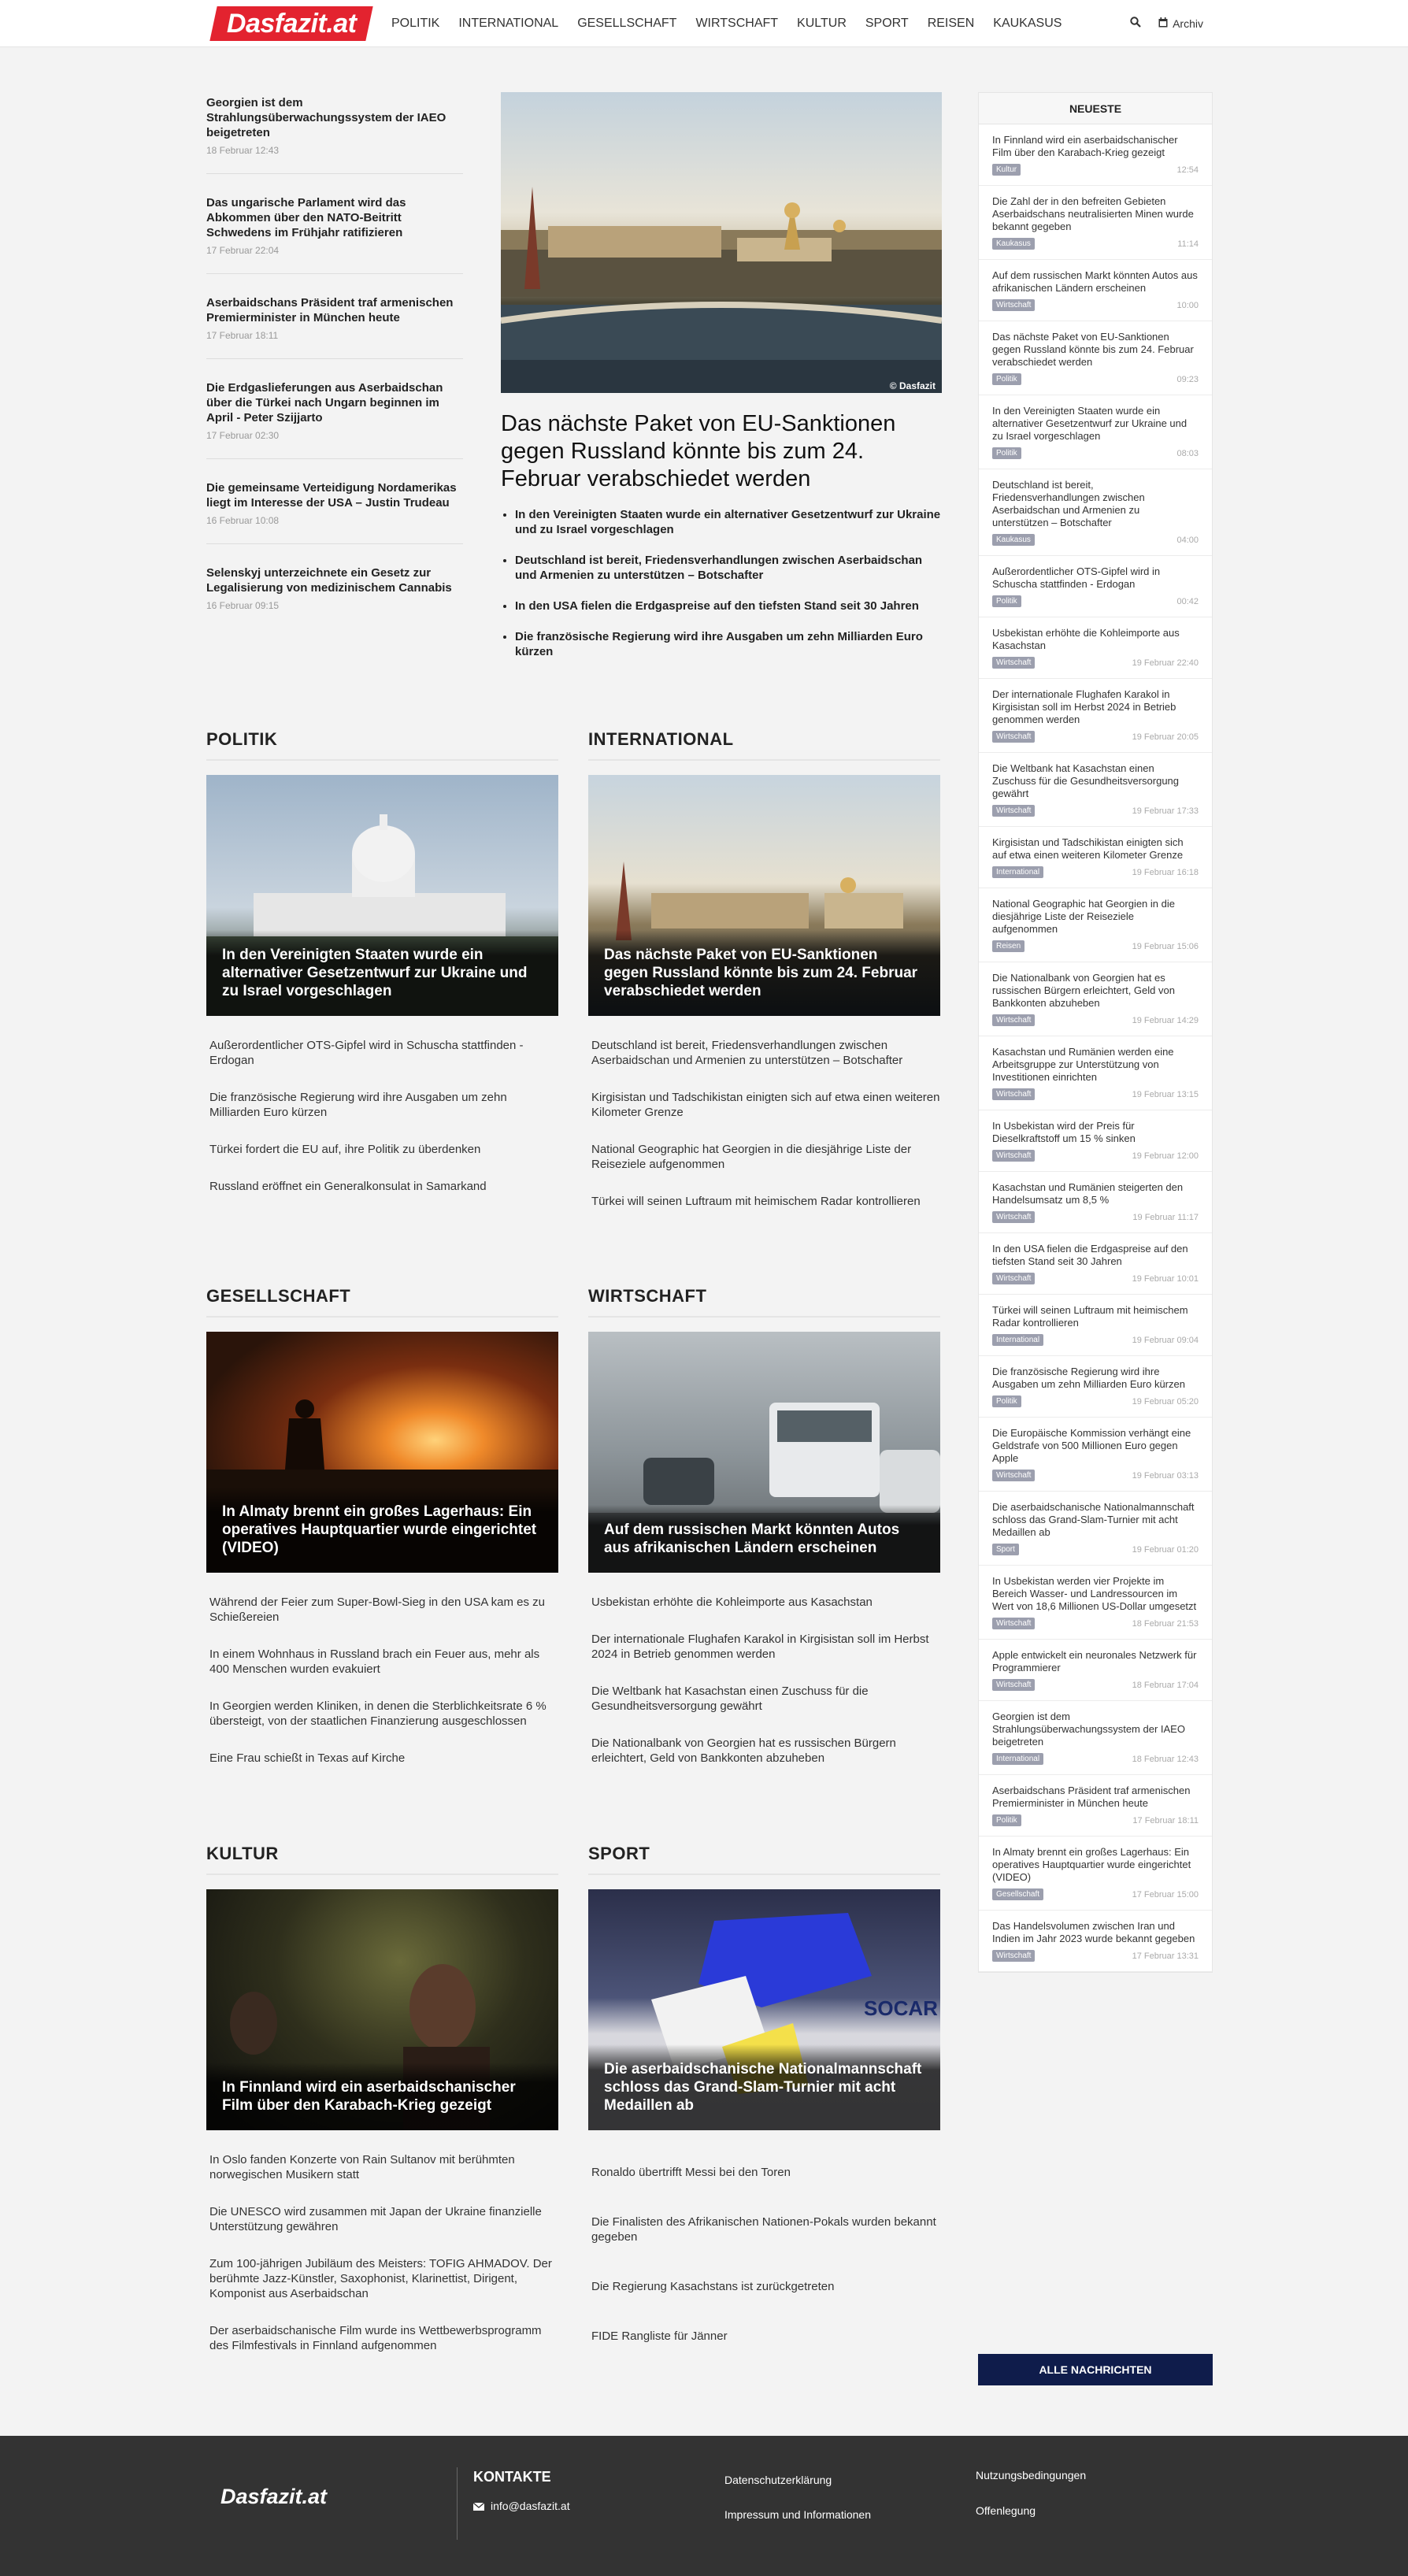 This screenshot has width=1408, height=2576. What do you see at coordinates (383, 1758) in the screenshot?
I see `list-item: Eine Frau schießt in Texas auf Kirche` at bounding box center [383, 1758].